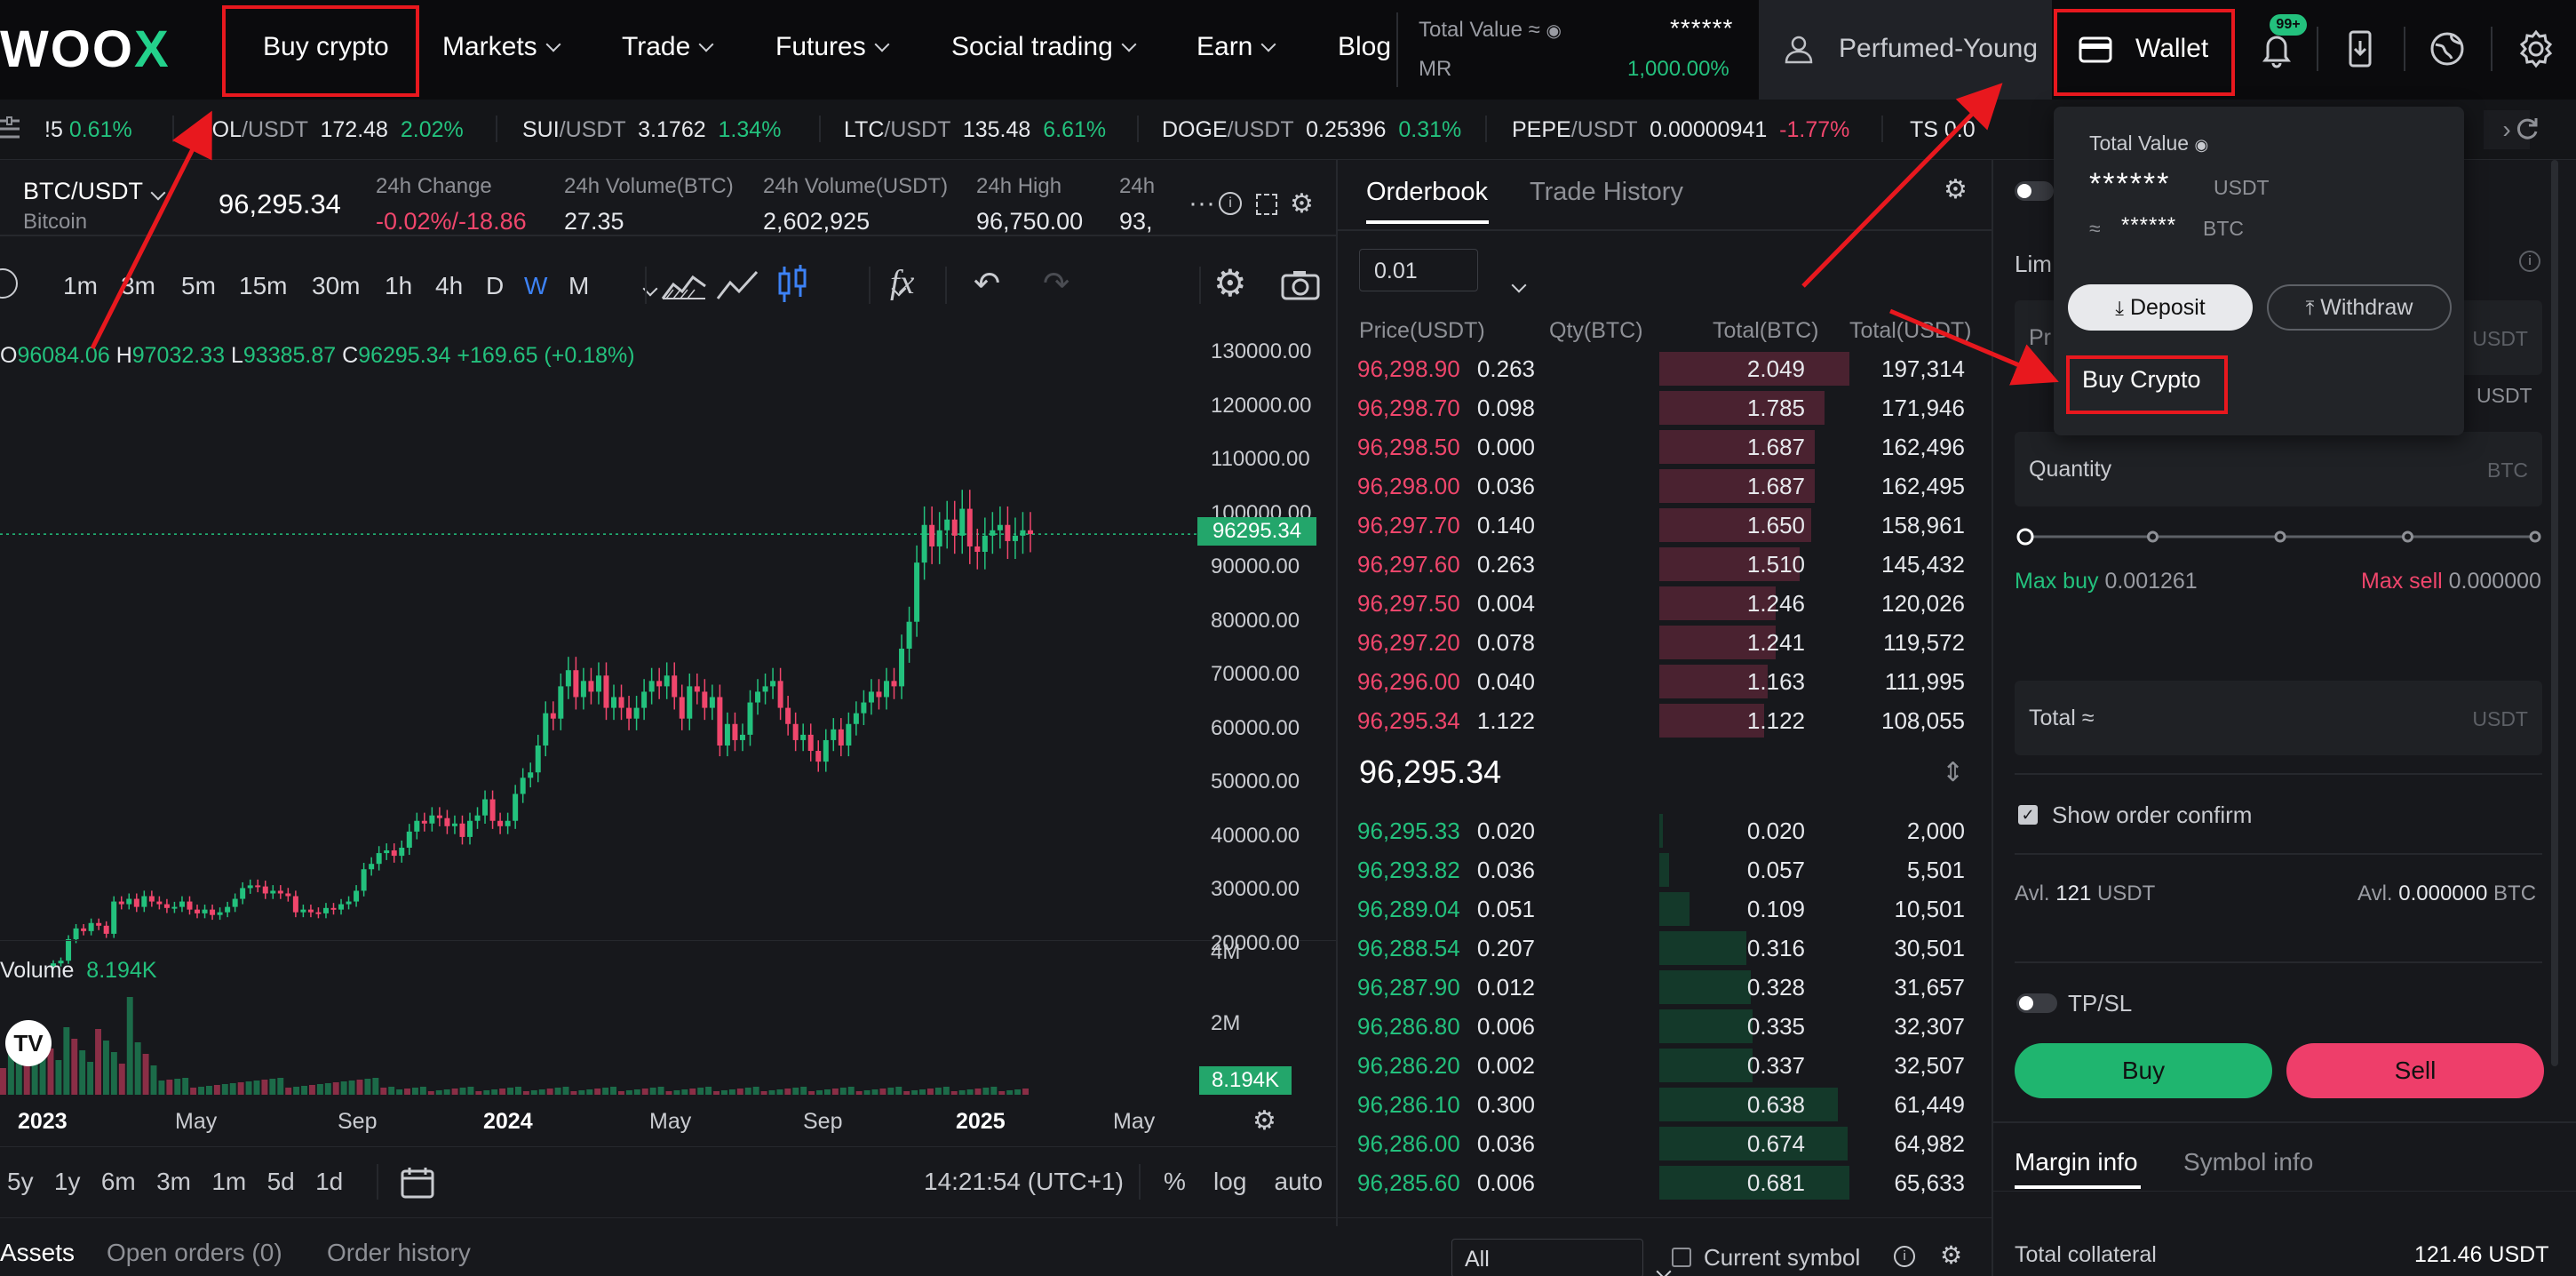 Image resolution: width=2576 pixels, height=1276 pixels. What do you see at coordinates (1902, 185) in the screenshot?
I see `arrow-to-wallet` at bounding box center [1902, 185].